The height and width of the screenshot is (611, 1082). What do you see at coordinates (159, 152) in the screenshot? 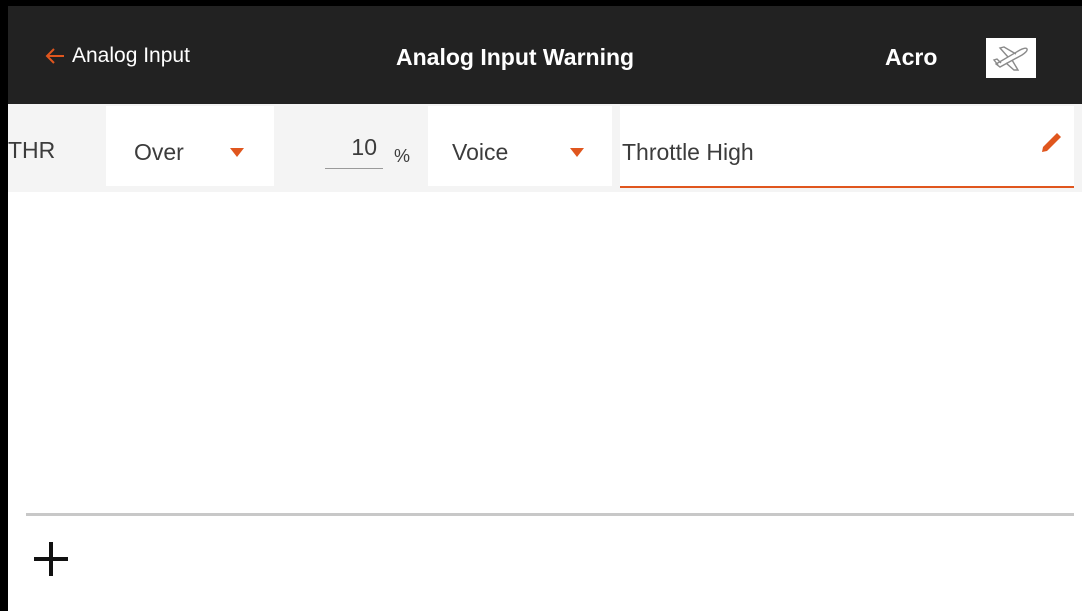
I see `condition-value: Over` at bounding box center [159, 152].